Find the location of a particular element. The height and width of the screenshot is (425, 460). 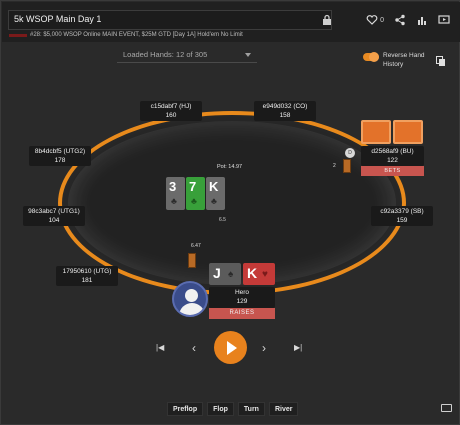

avatar is located at coordinates (190, 299).